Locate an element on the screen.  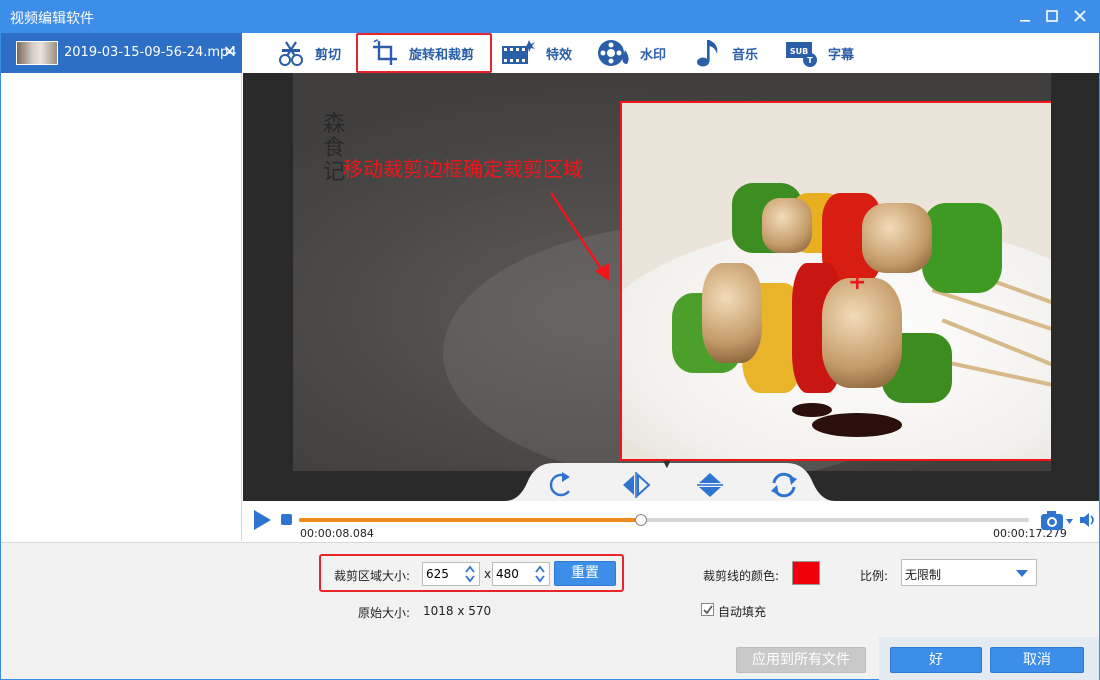
seek-knob is located at coordinates (640, 520).